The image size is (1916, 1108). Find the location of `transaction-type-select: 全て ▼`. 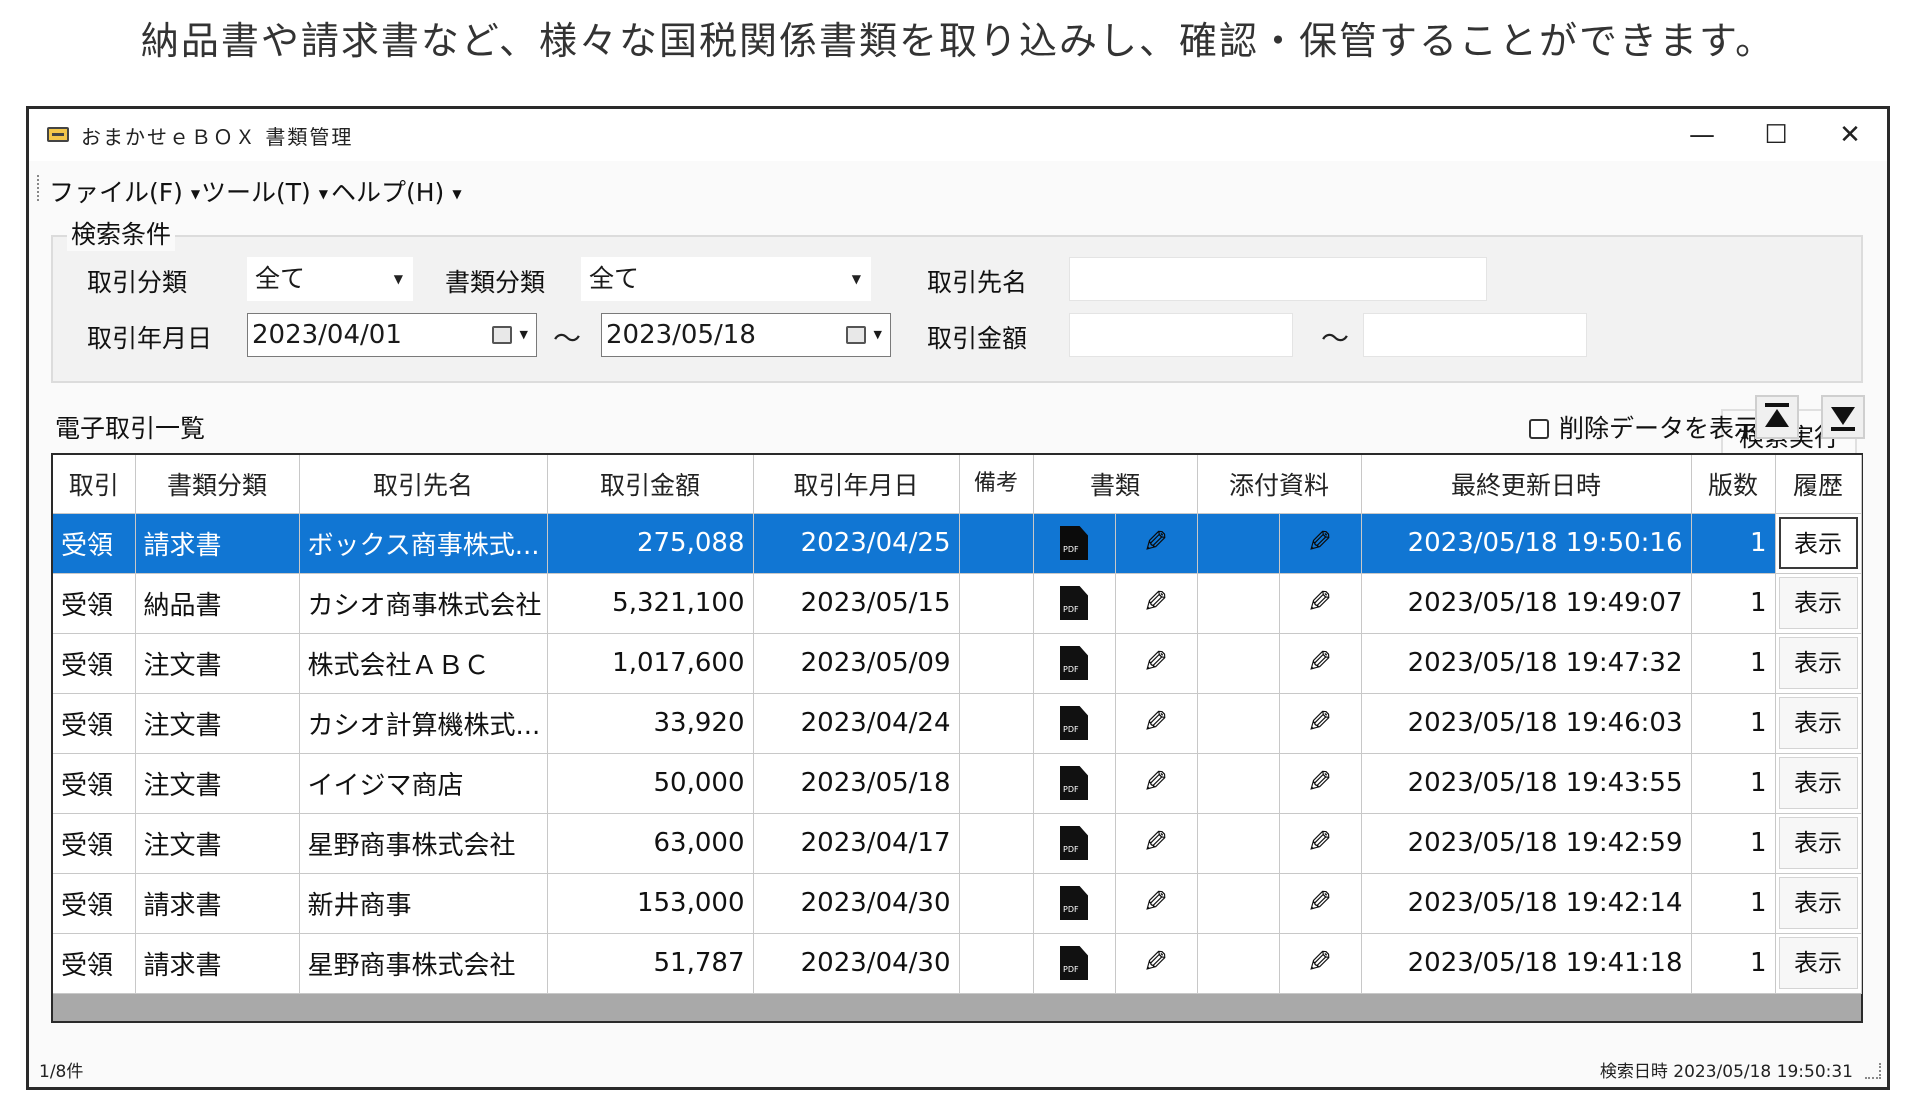

transaction-type-select: 全て ▼ is located at coordinates (330, 279).